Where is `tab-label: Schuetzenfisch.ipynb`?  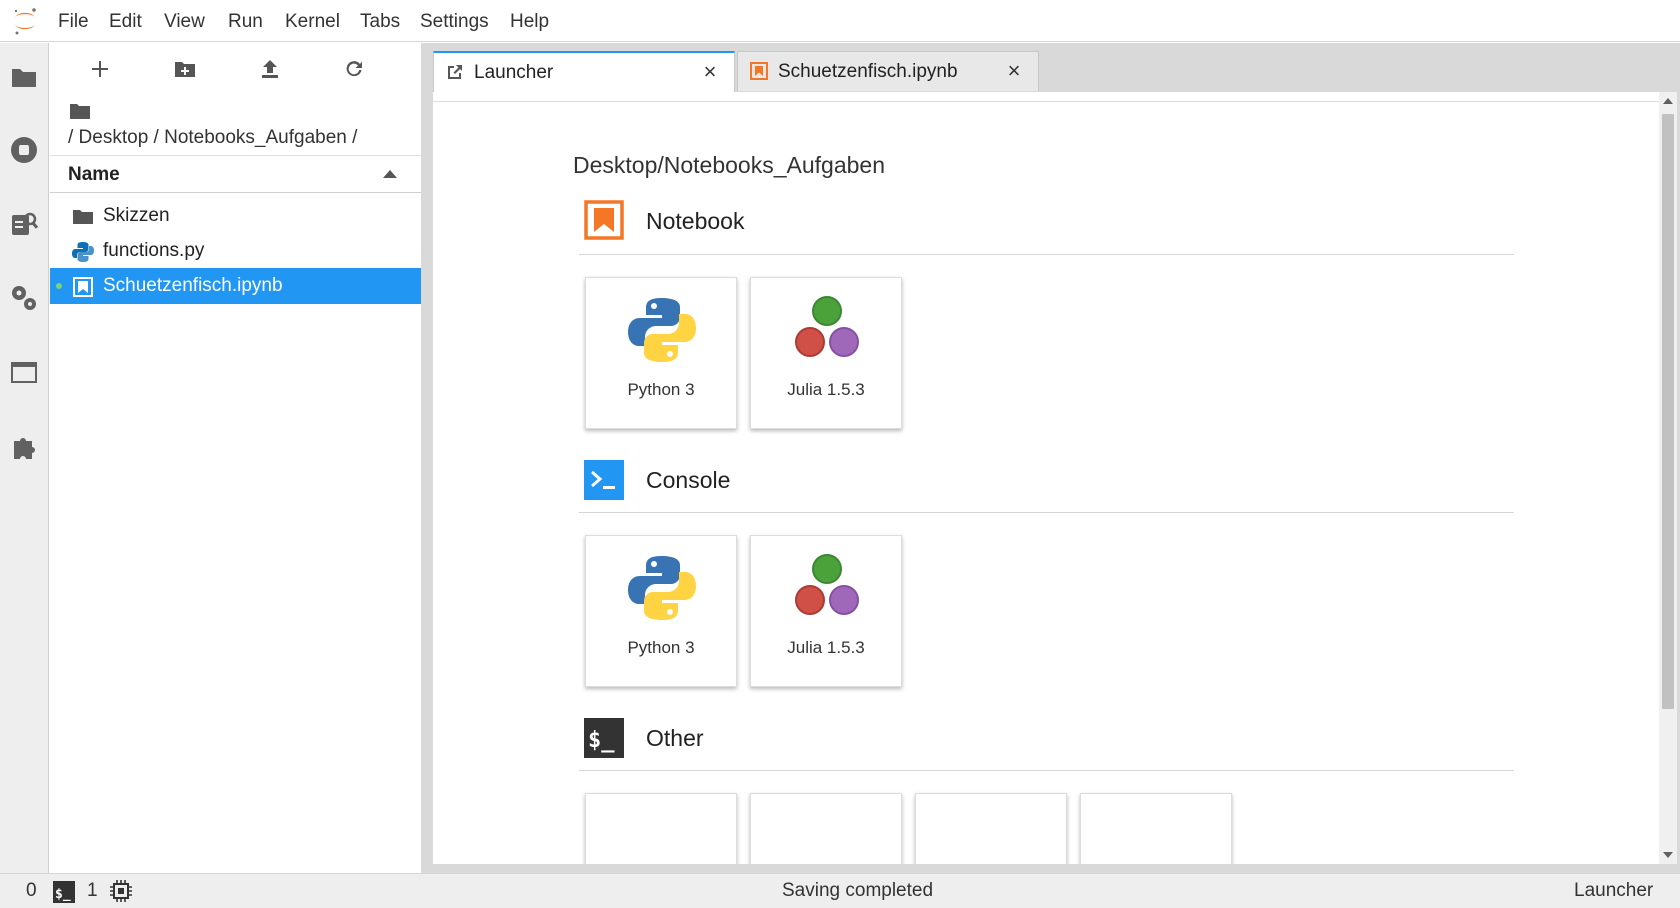 tab-label: Schuetzenfisch.ipynb is located at coordinates (868, 71).